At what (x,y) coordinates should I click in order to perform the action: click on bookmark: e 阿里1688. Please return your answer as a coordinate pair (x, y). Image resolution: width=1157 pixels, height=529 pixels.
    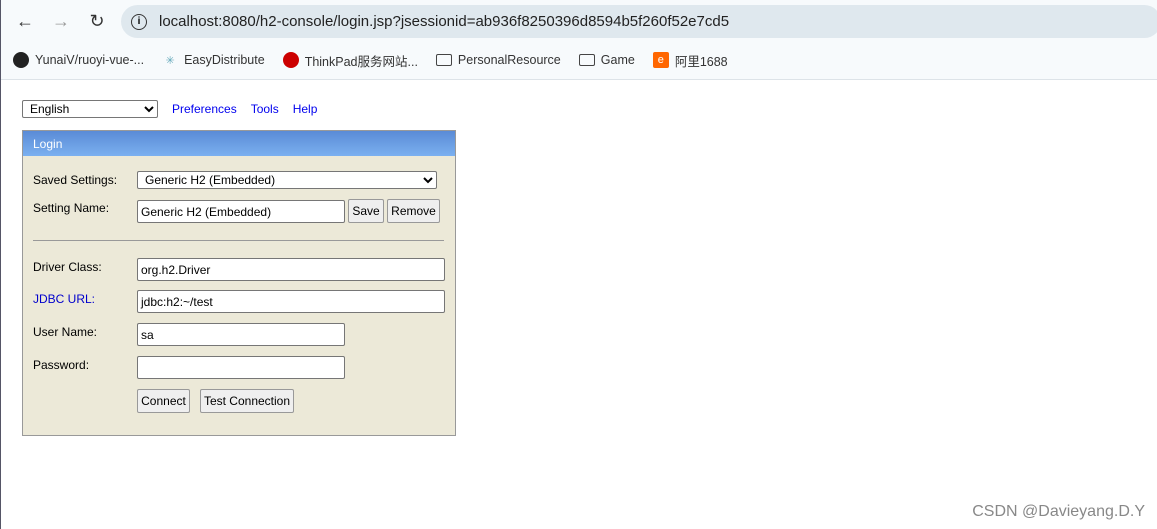
    Looking at the image, I should click on (690, 60).